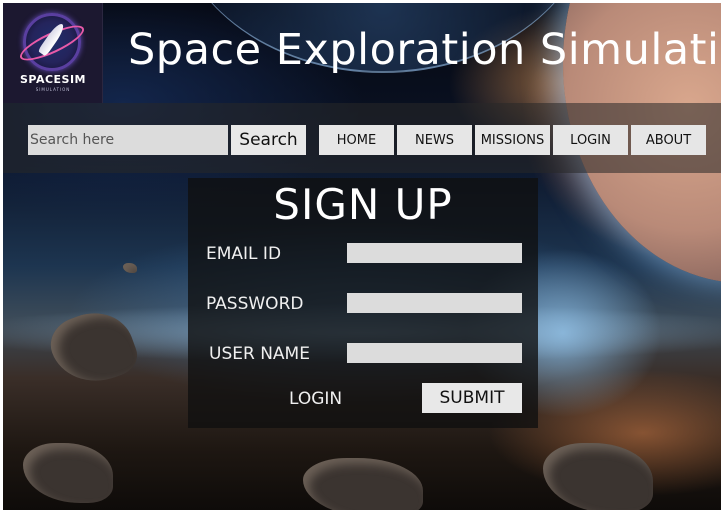 Image resolution: width=723 pixels, height=512 pixels. I want to click on search-button: Search, so click(268, 140).